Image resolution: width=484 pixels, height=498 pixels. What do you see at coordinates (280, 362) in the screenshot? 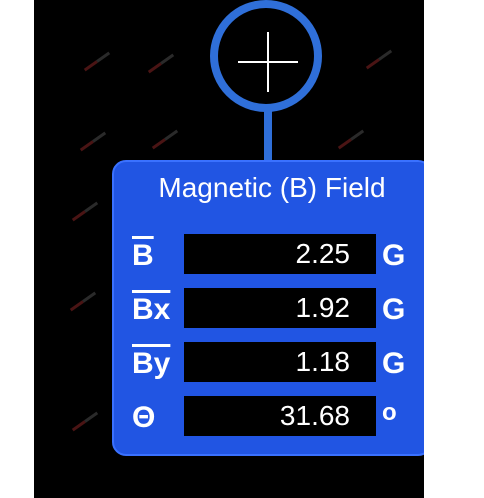
I see `value-readout: 1.18` at bounding box center [280, 362].